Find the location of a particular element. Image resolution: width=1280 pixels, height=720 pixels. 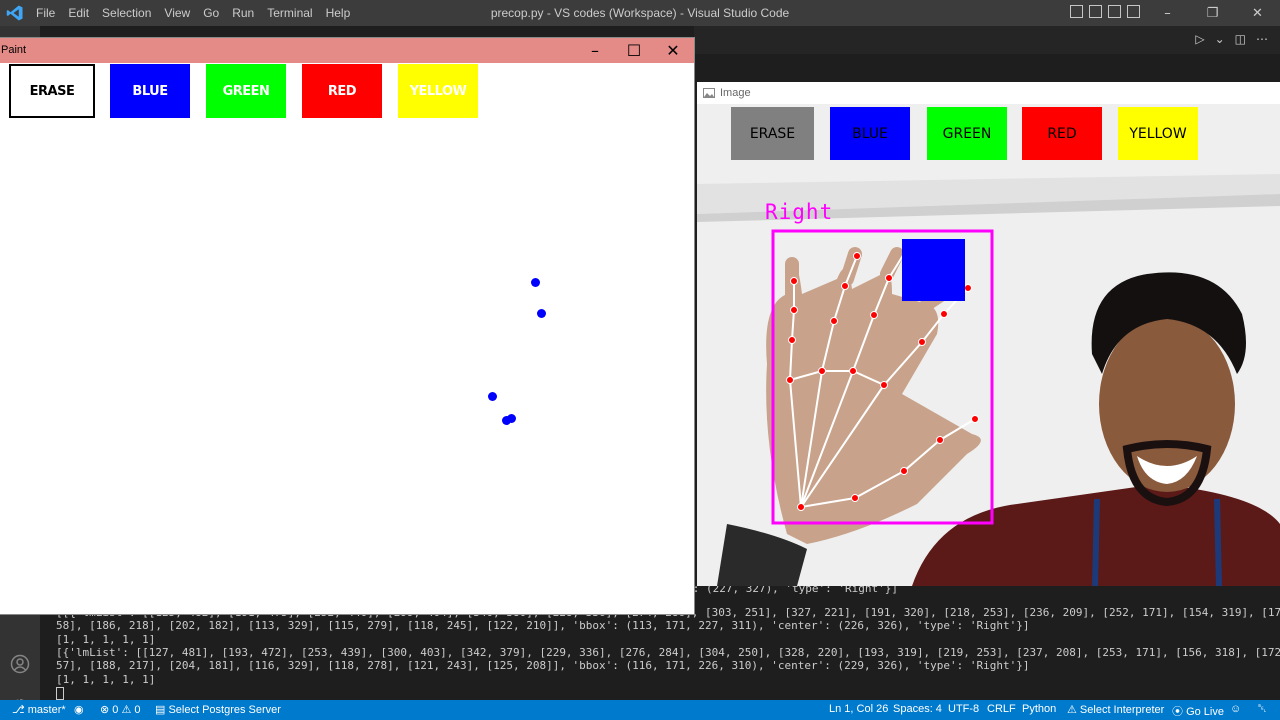

postgres-status: ▤ Select Postgres Server is located at coordinates (218, 709).